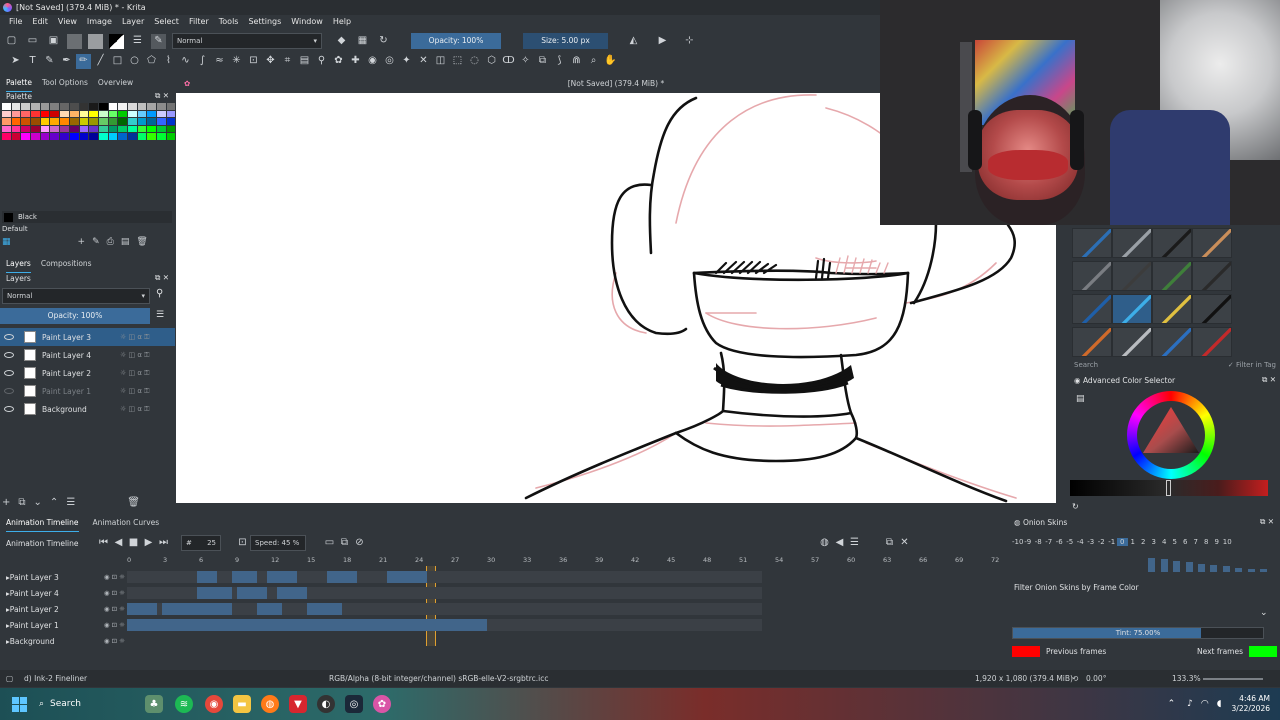  Describe the element at coordinates (389, 61) in the screenshot. I see `enclose-fill-tool-icon: ◎` at that location.